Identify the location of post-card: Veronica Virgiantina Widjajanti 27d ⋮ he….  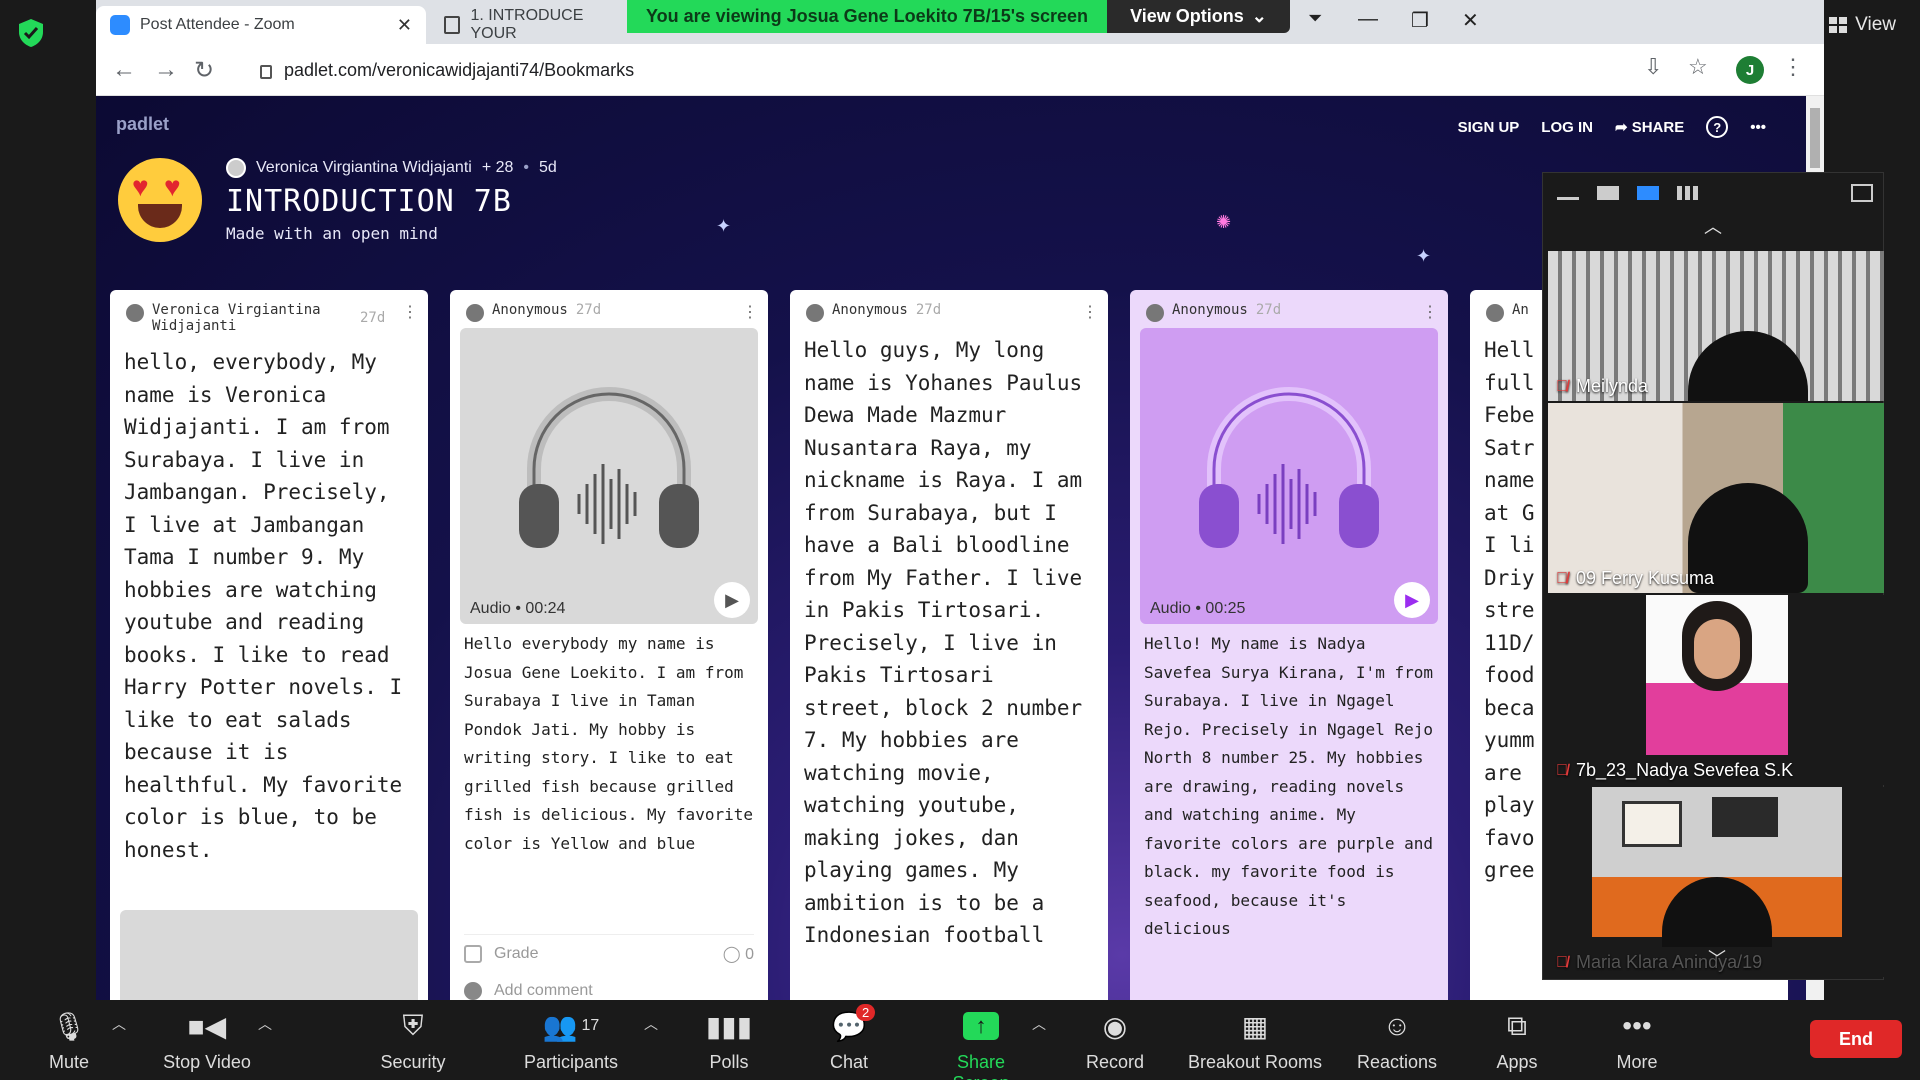
(269, 645).